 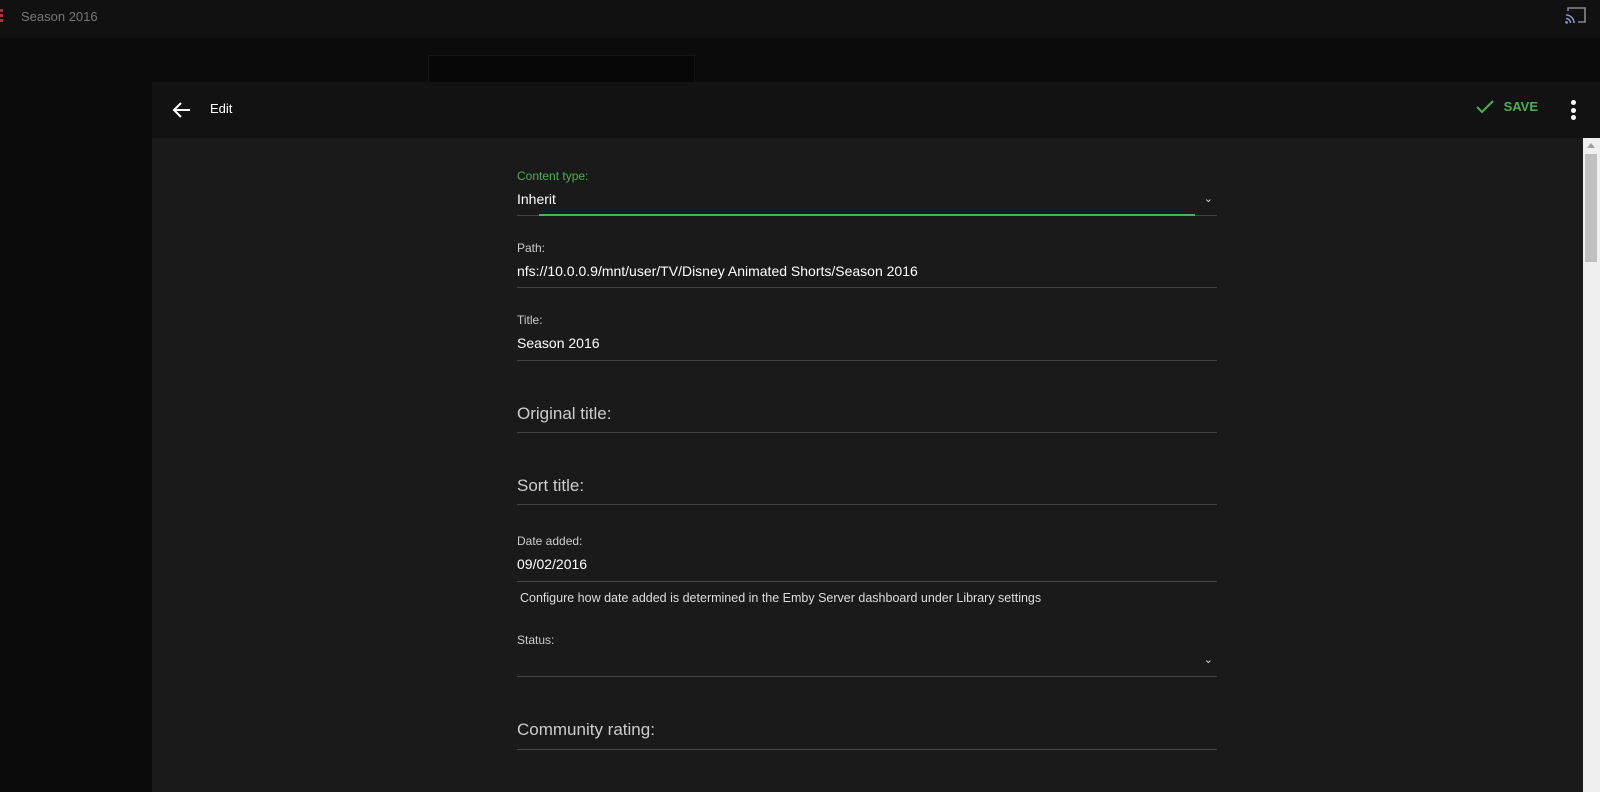 I want to click on back-arrow-icon, so click(x=182, y=110).